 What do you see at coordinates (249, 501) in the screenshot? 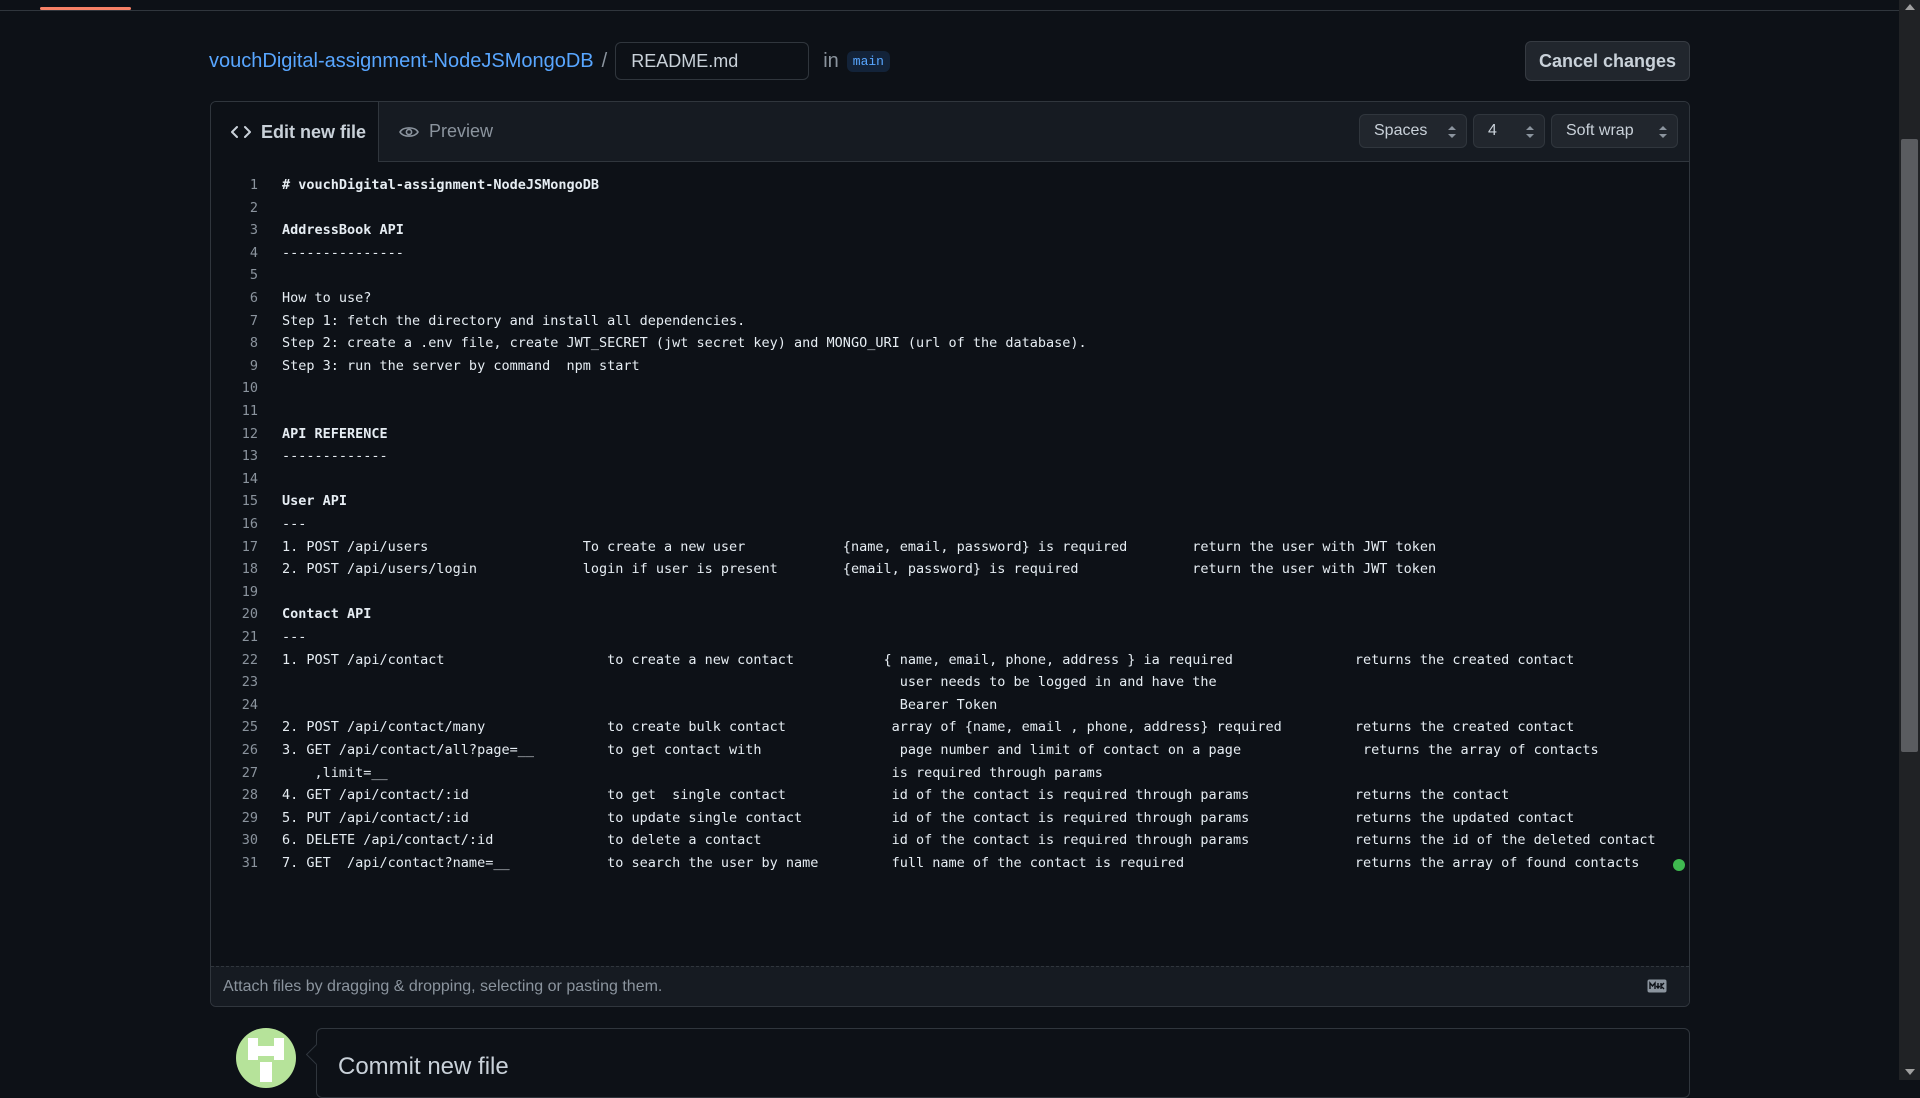
I see `line-number: 15` at bounding box center [249, 501].